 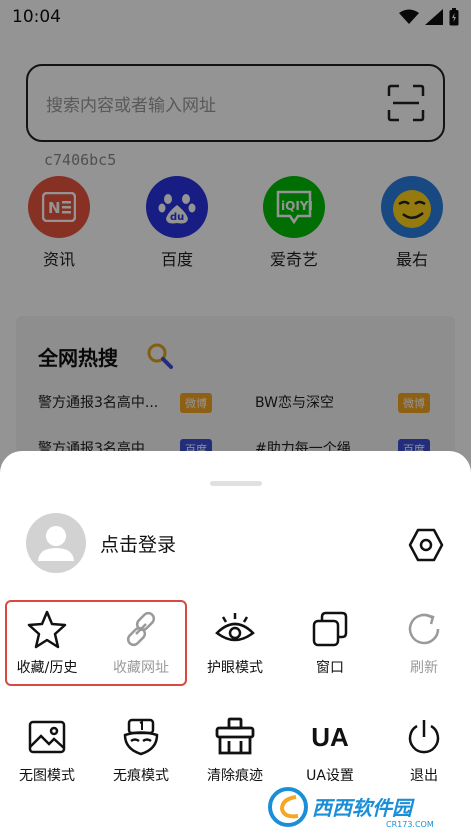 I want to click on ua-glyph: UA, so click(x=330, y=736).